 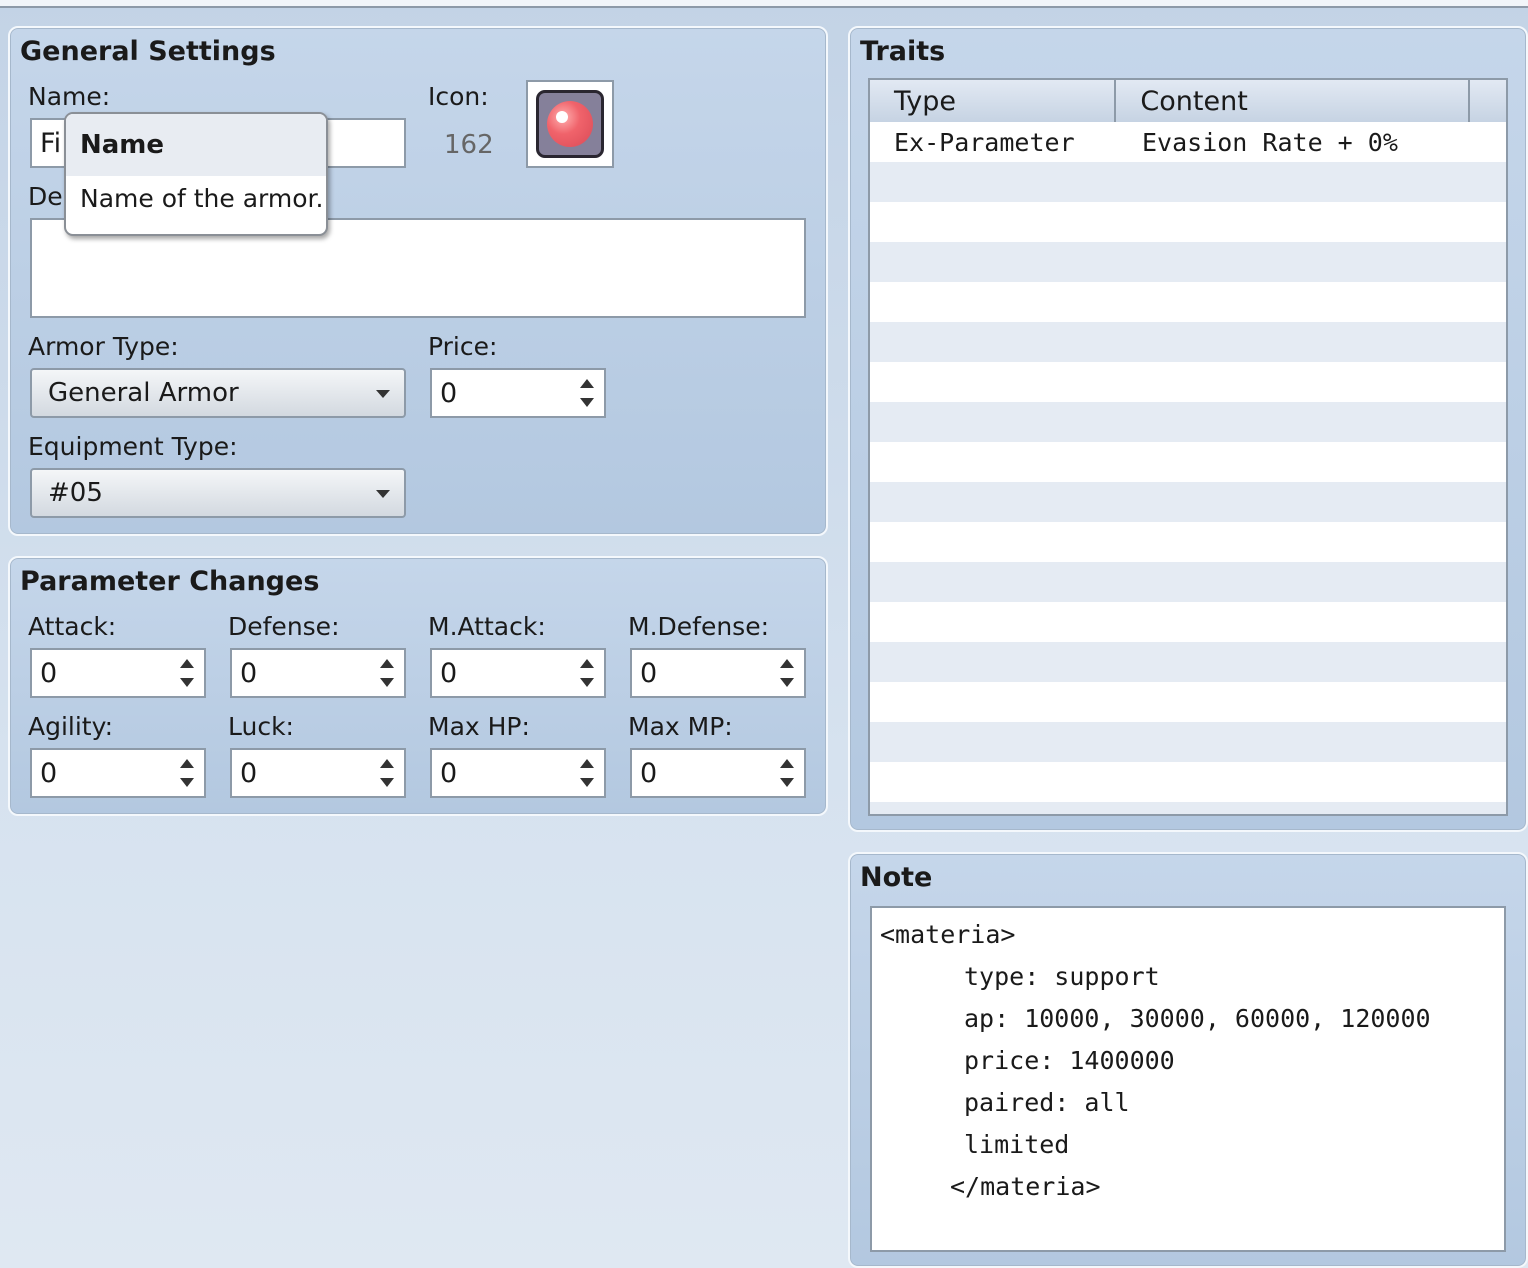 I want to click on tooltip-text: Name of the armor., so click(x=202, y=198).